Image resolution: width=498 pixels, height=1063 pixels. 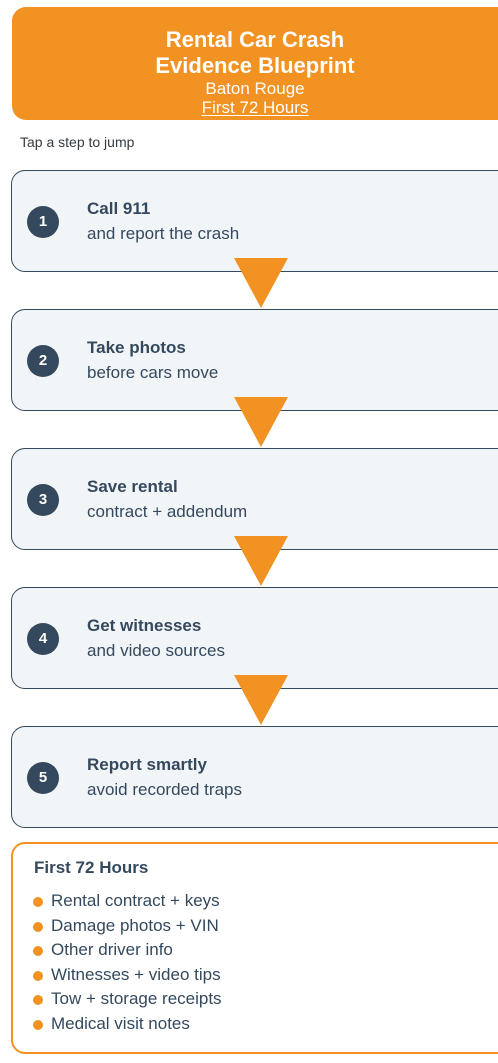 What do you see at coordinates (43, 361) in the screenshot?
I see `step-number-badge: 2` at bounding box center [43, 361].